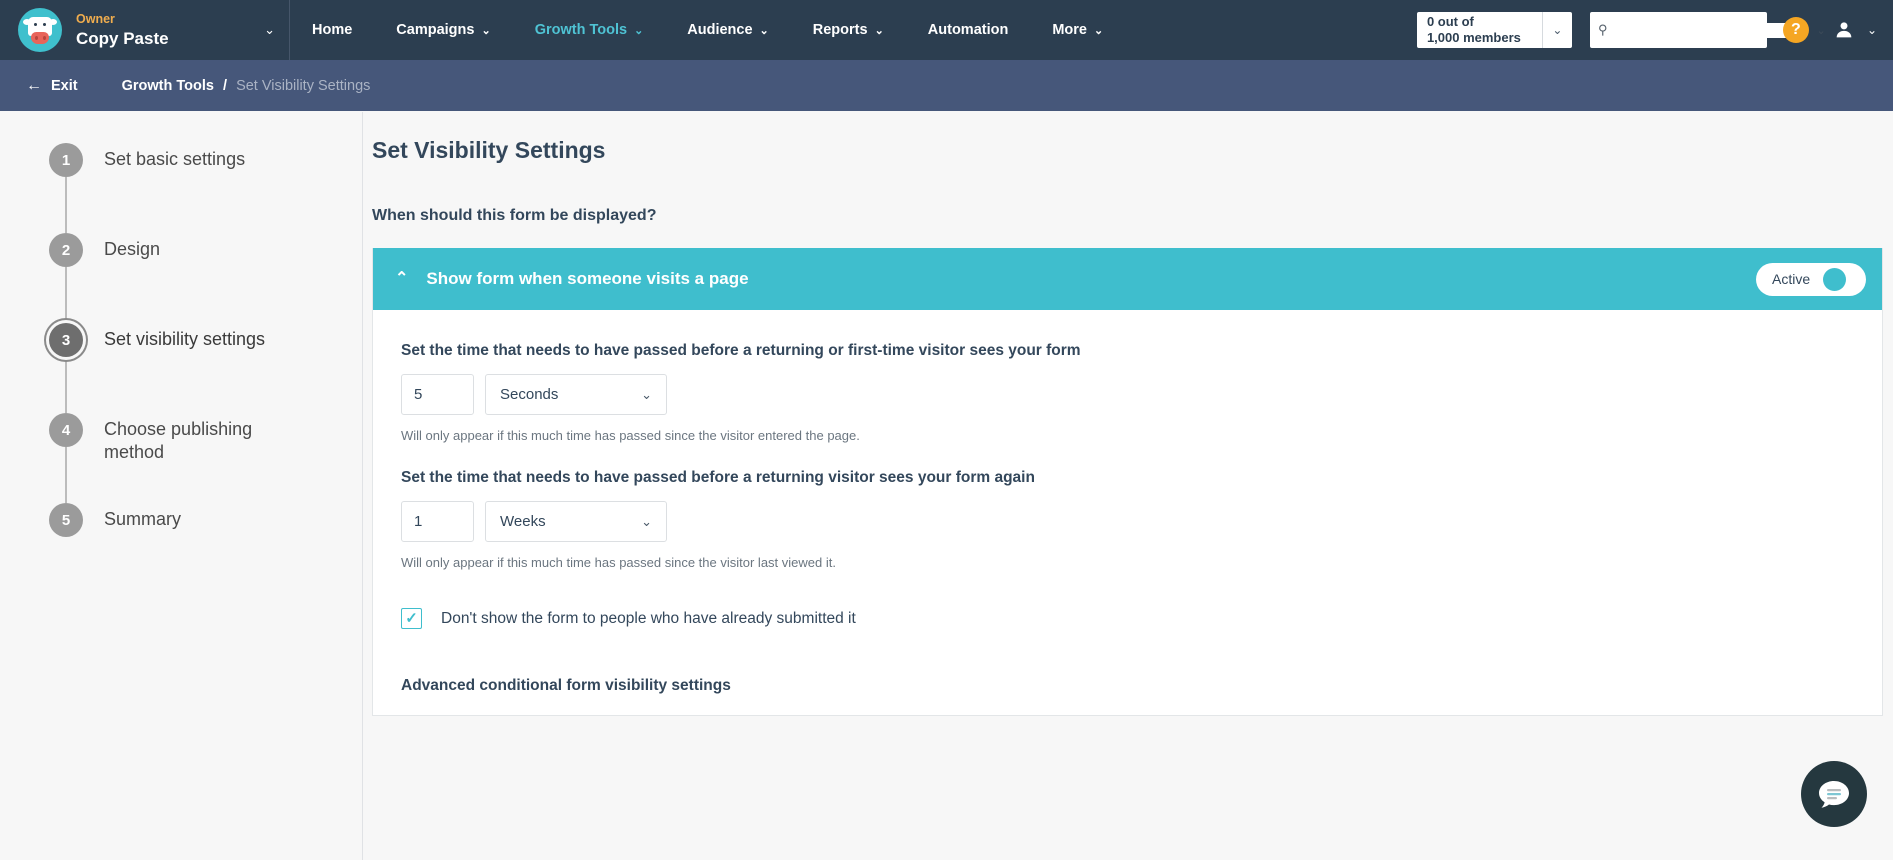 This screenshot has width=1893, height=860. I want to click on sidebar-step-set-visibility-settings: 3 Set visibility settings, so click(181, 368).